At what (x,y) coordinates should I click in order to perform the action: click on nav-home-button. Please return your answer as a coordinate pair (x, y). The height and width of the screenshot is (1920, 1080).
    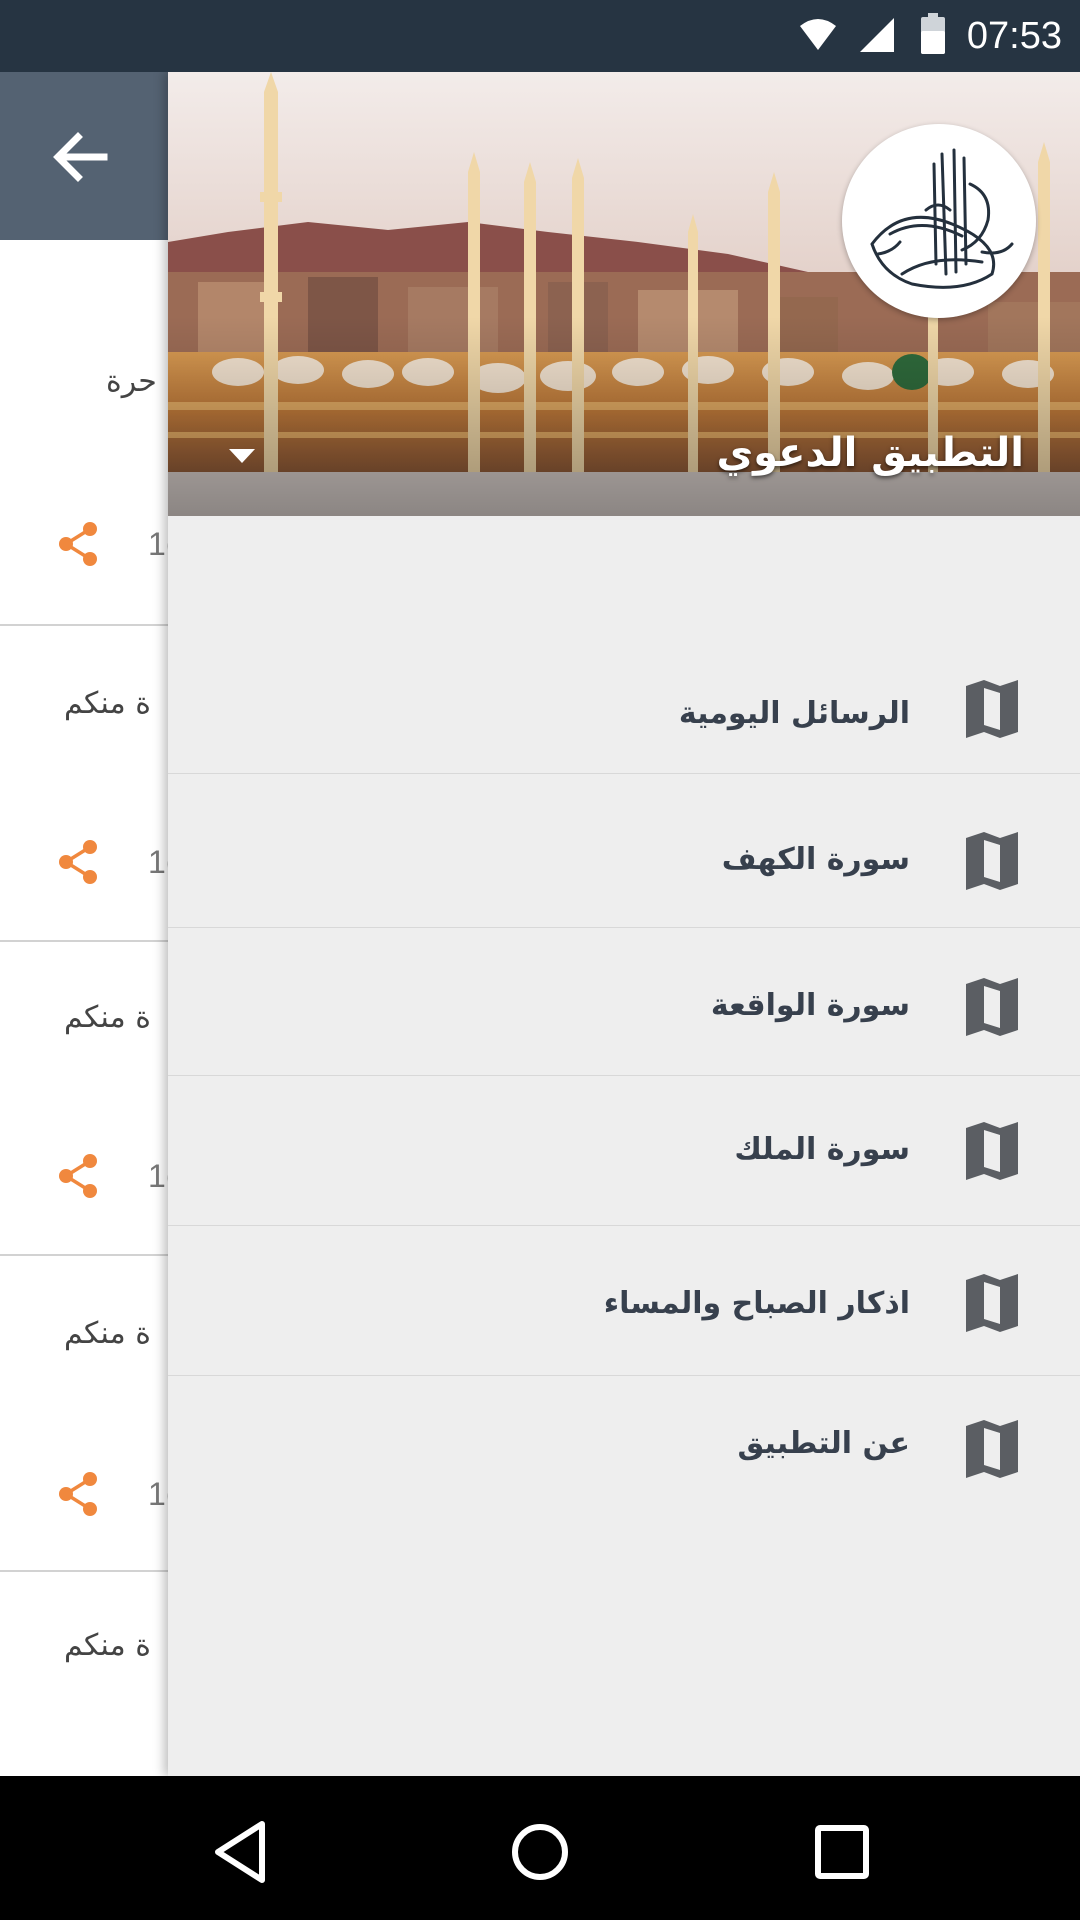
    Looking at the image, I should click on (540, 1852).